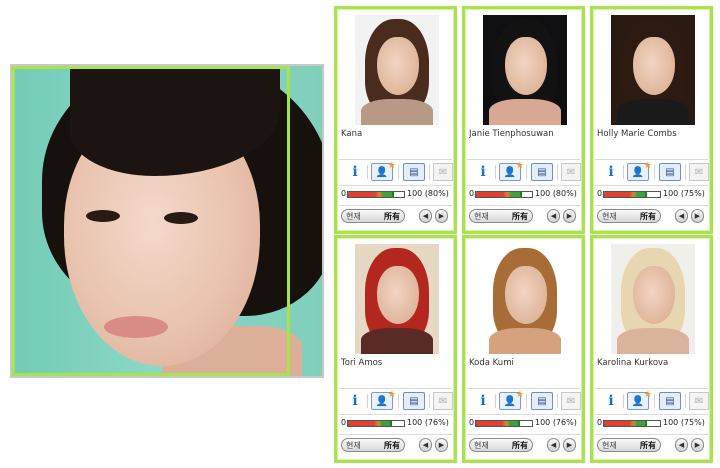 The width and height of the screenshot is (720, 468). Describe the element at coordinates (391, 395) in the screenshot. I see `star-icon: ★` at that location.